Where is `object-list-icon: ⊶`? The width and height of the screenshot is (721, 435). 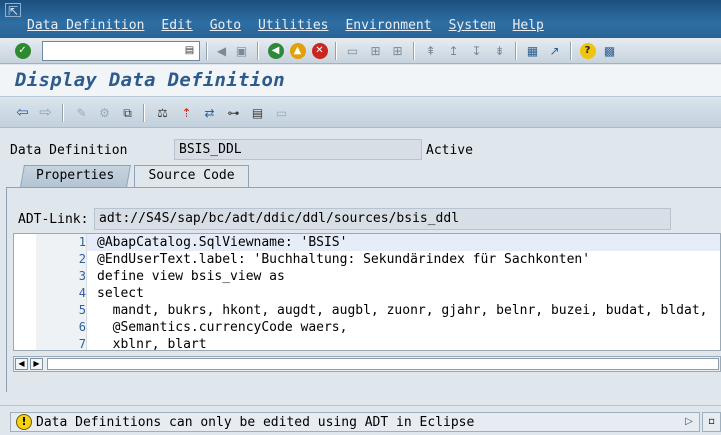 object-list-icon: ⊶ is located at coordinates (233, 112).